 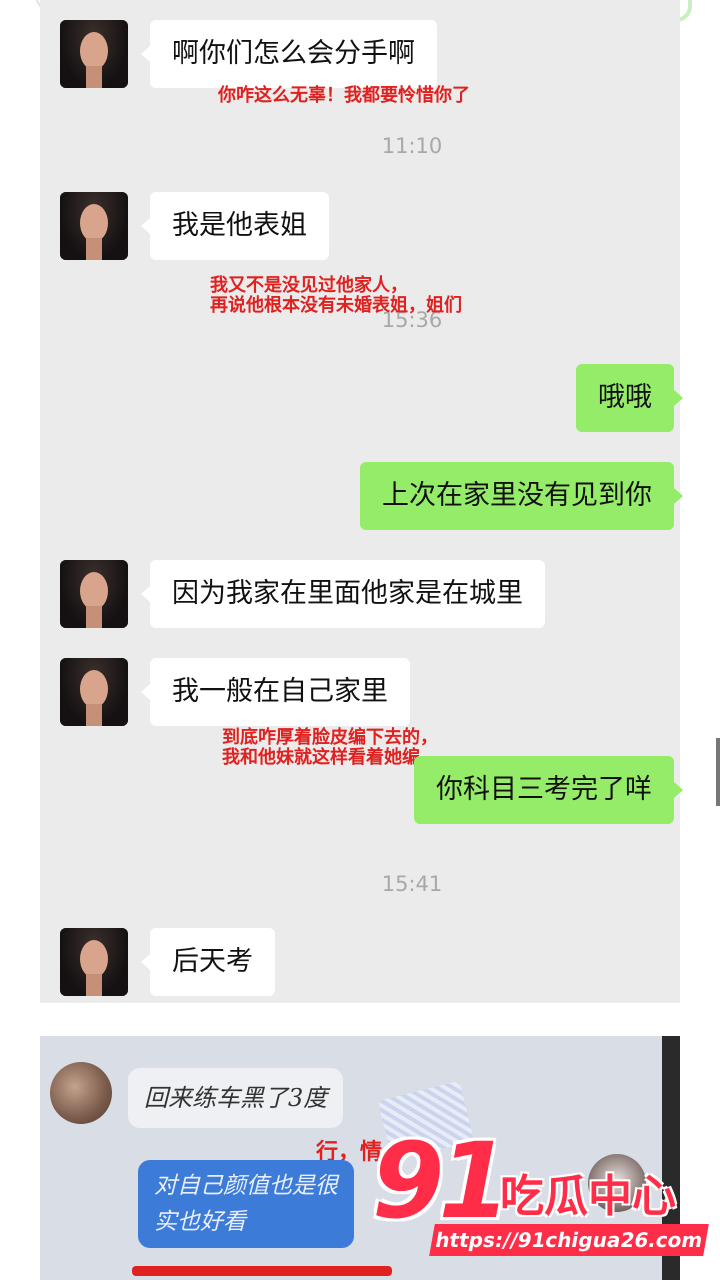 What do you see at coordinates (521, 496) in the screenshot?
I see `outgoing-message-bubble: 上次在家里没有见到你` at bounding box center [521, 496].